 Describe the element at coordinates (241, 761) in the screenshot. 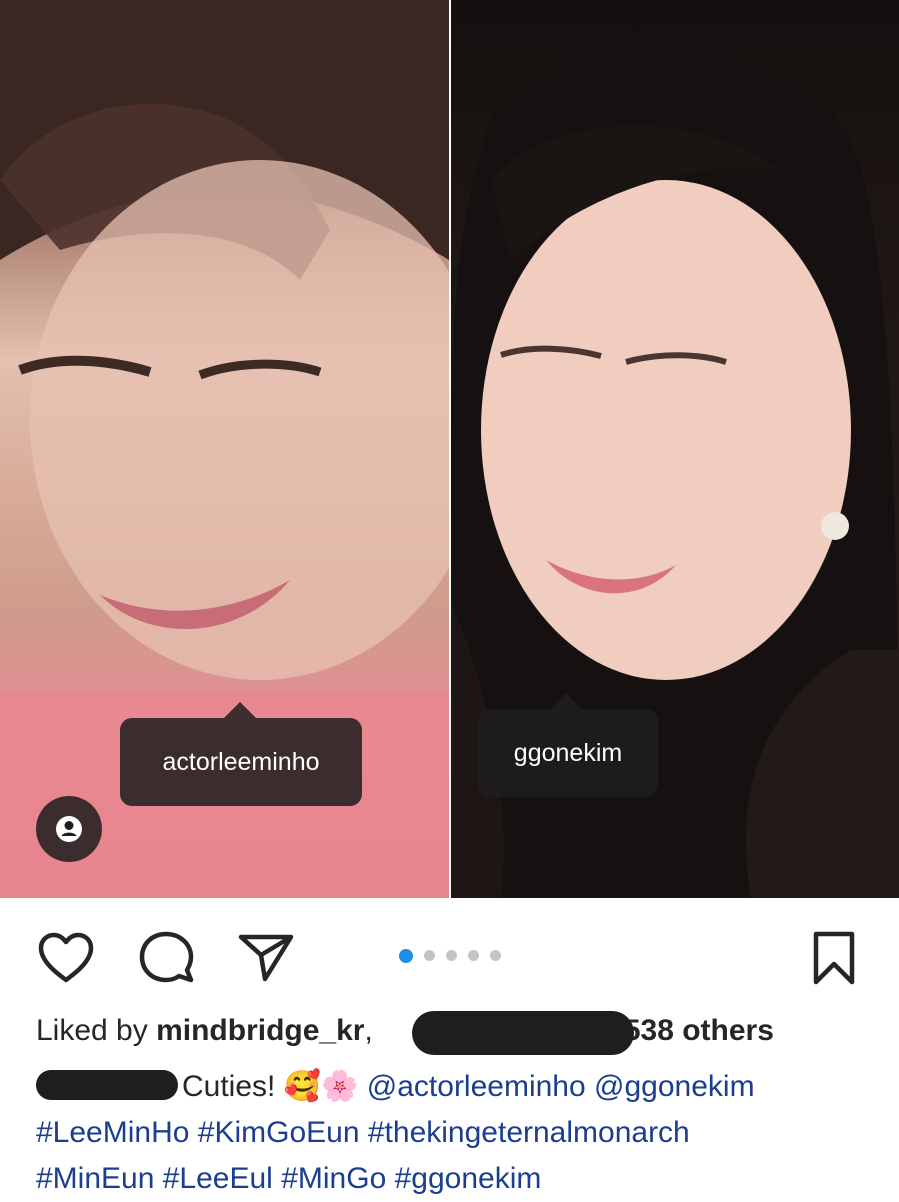

I see `user-tag-label: actorleeminho` at that location.